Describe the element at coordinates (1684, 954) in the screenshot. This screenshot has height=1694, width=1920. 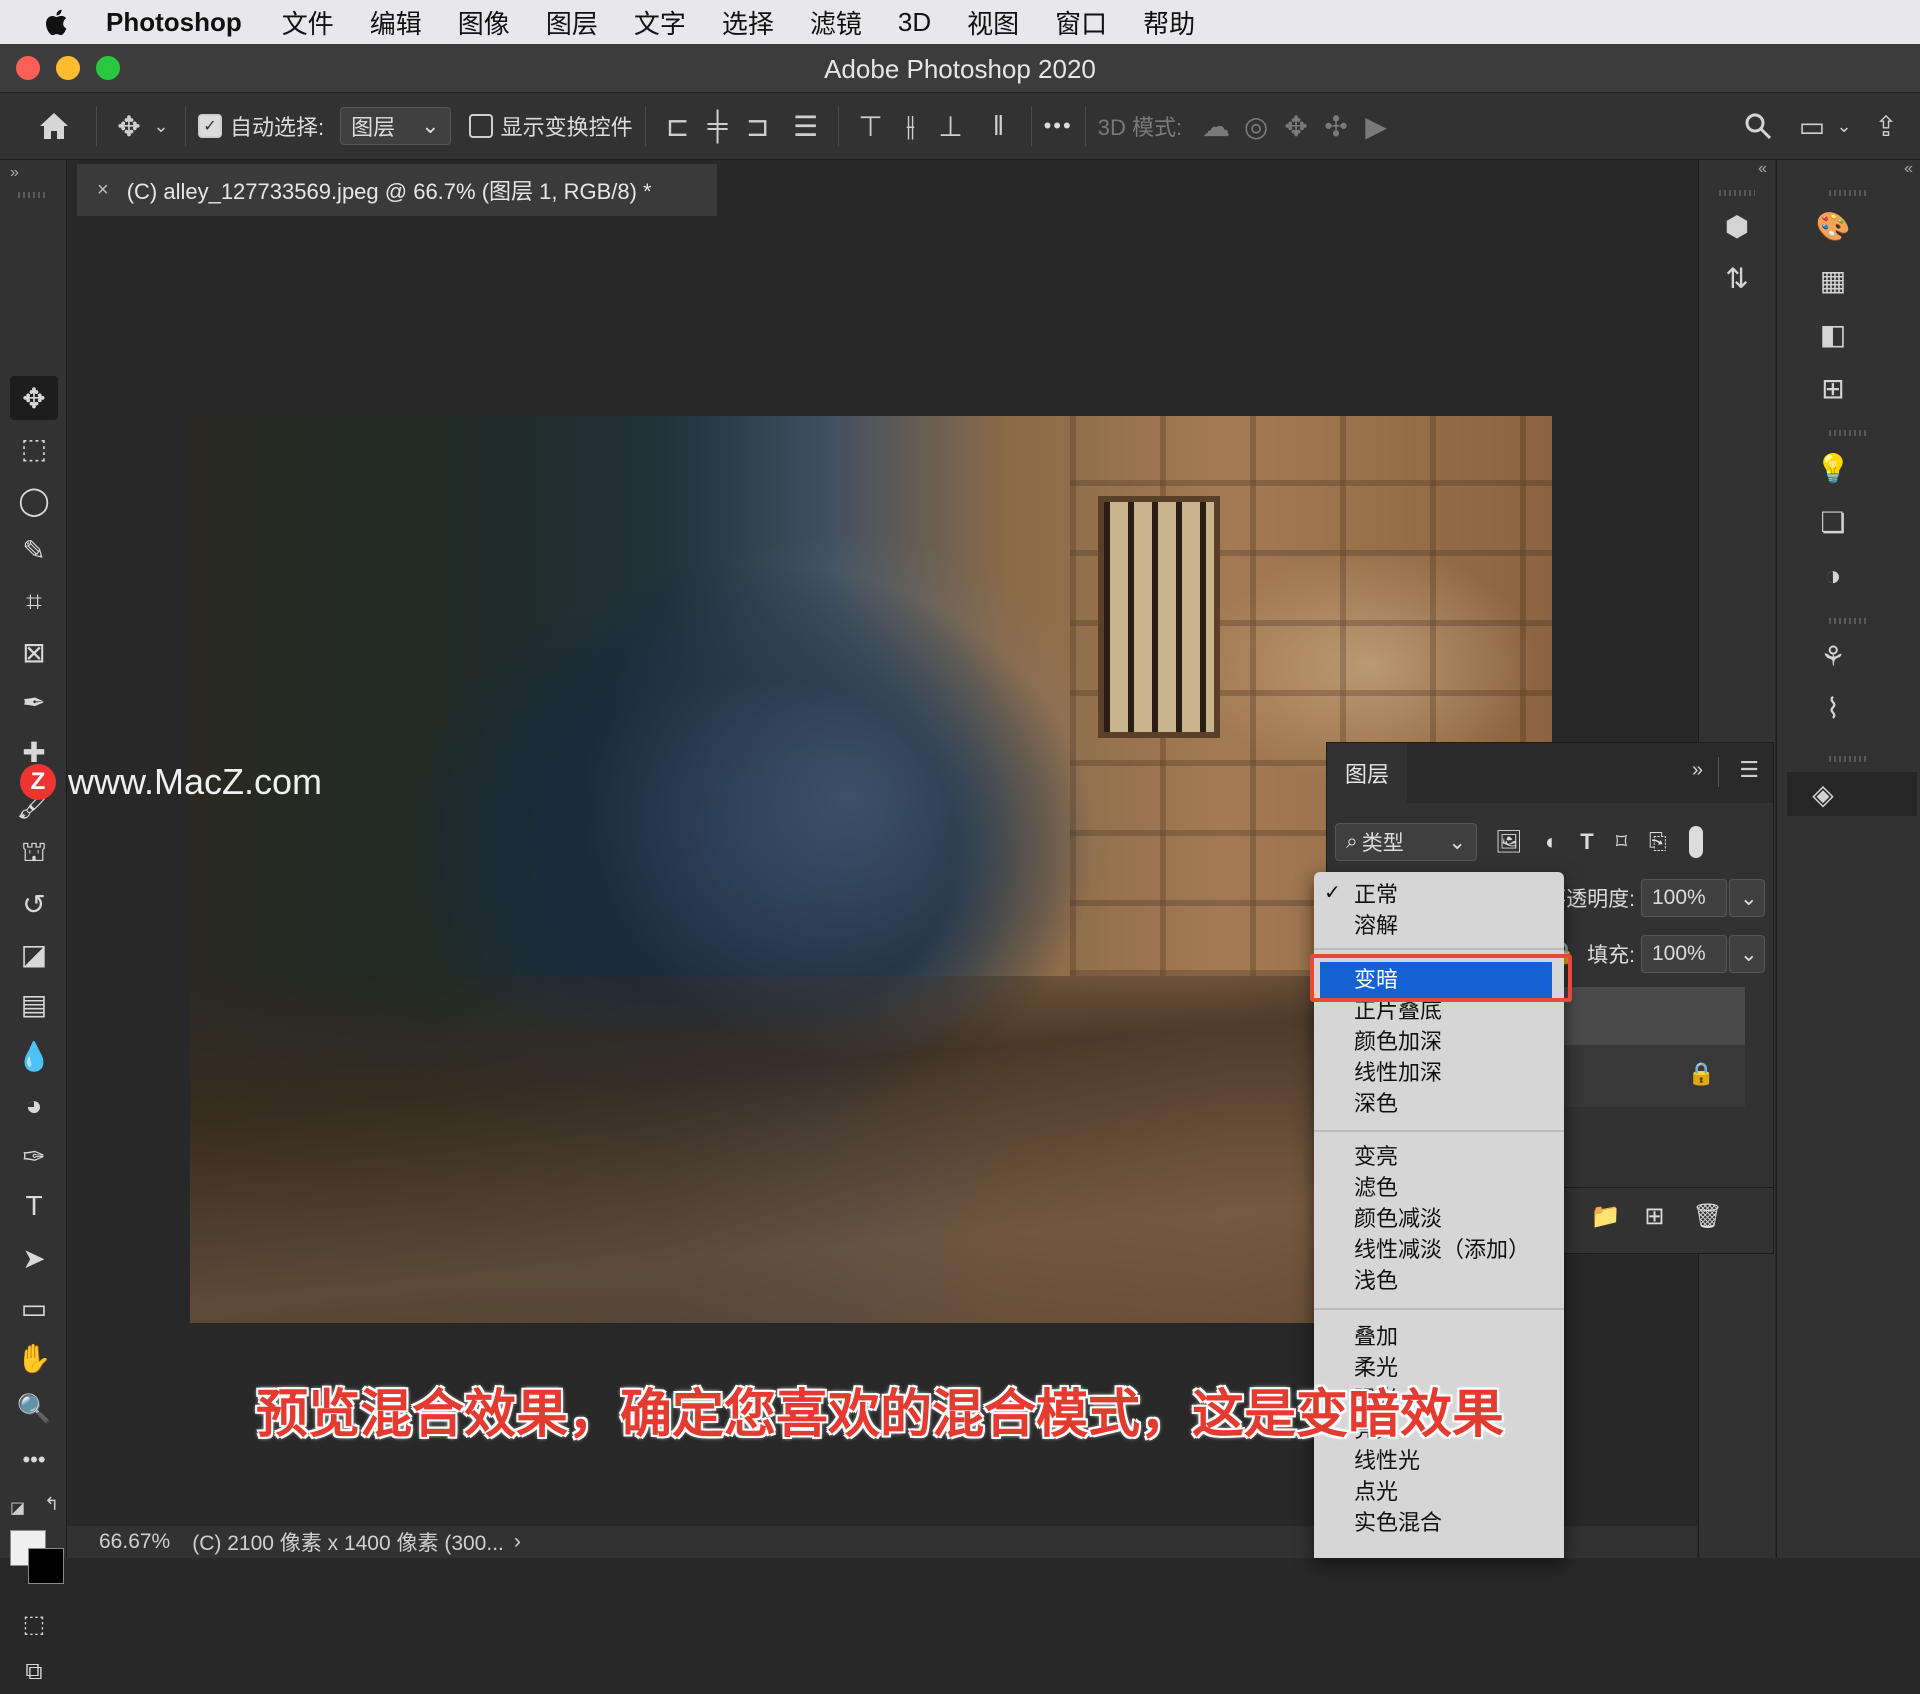
I see `fill-field: 100%` at that location.